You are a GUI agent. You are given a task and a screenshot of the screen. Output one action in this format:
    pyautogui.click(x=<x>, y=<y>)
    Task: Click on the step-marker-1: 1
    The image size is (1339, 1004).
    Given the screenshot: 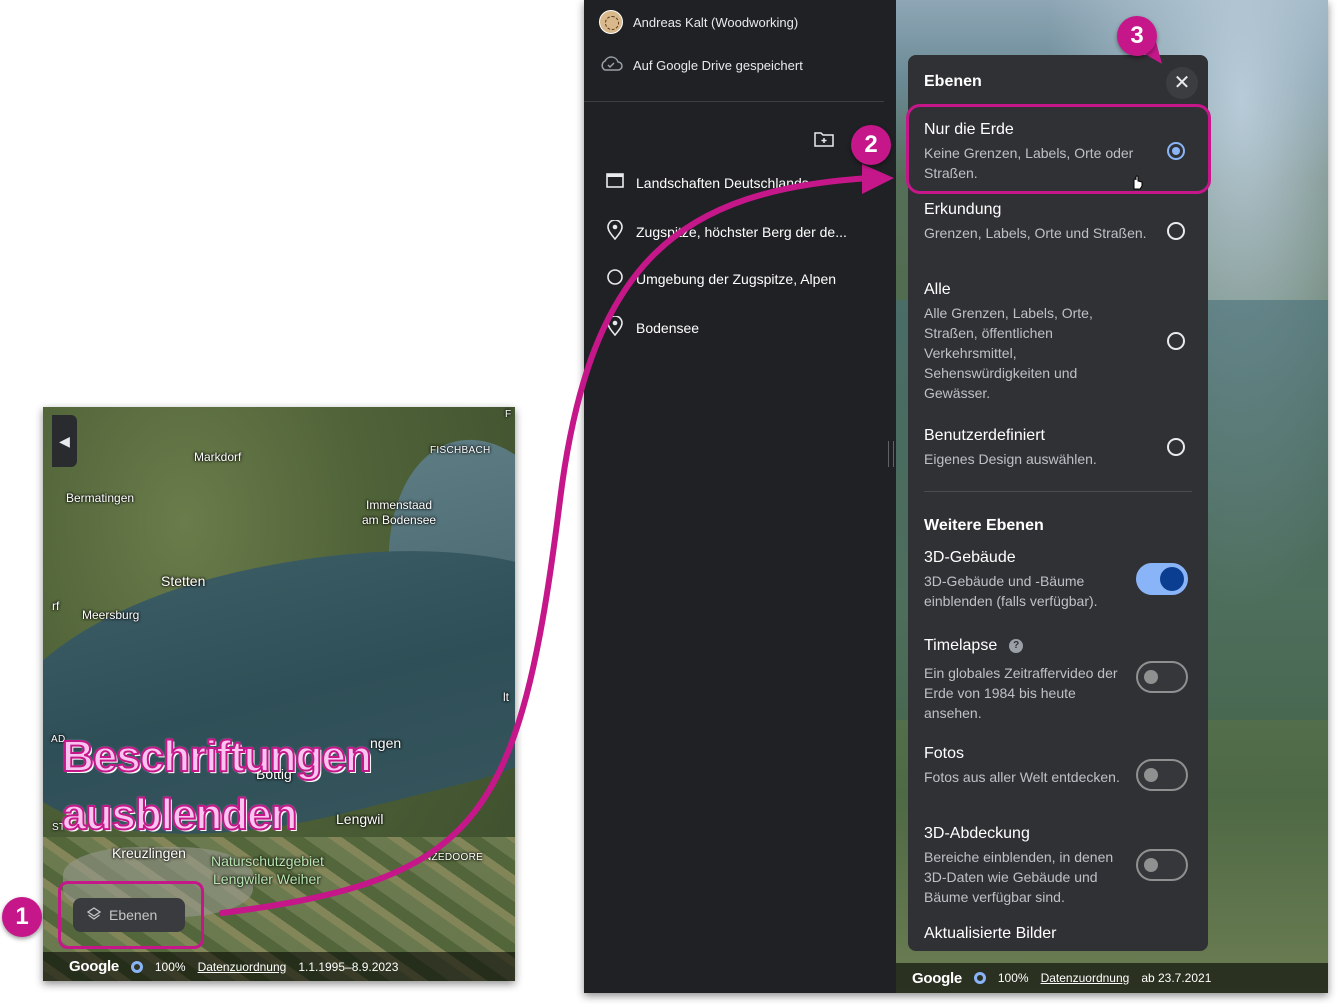 What is the action you would take?
    pyautogui.click(x=22, y=917)
    